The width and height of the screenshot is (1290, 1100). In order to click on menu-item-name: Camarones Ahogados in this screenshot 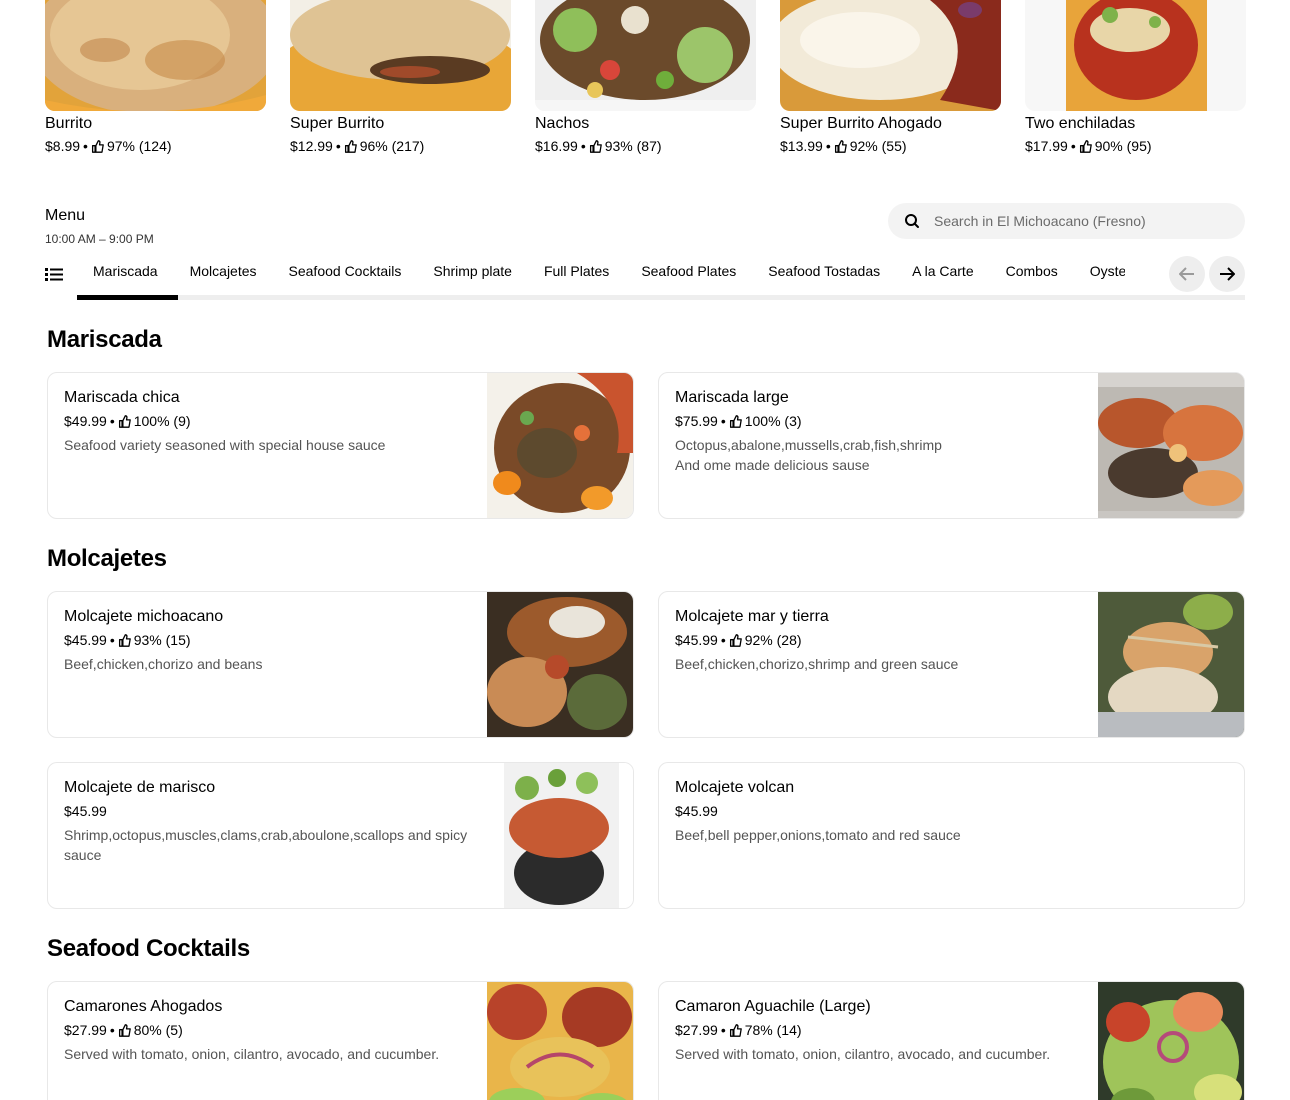, I will do `click(143, 1006)`.